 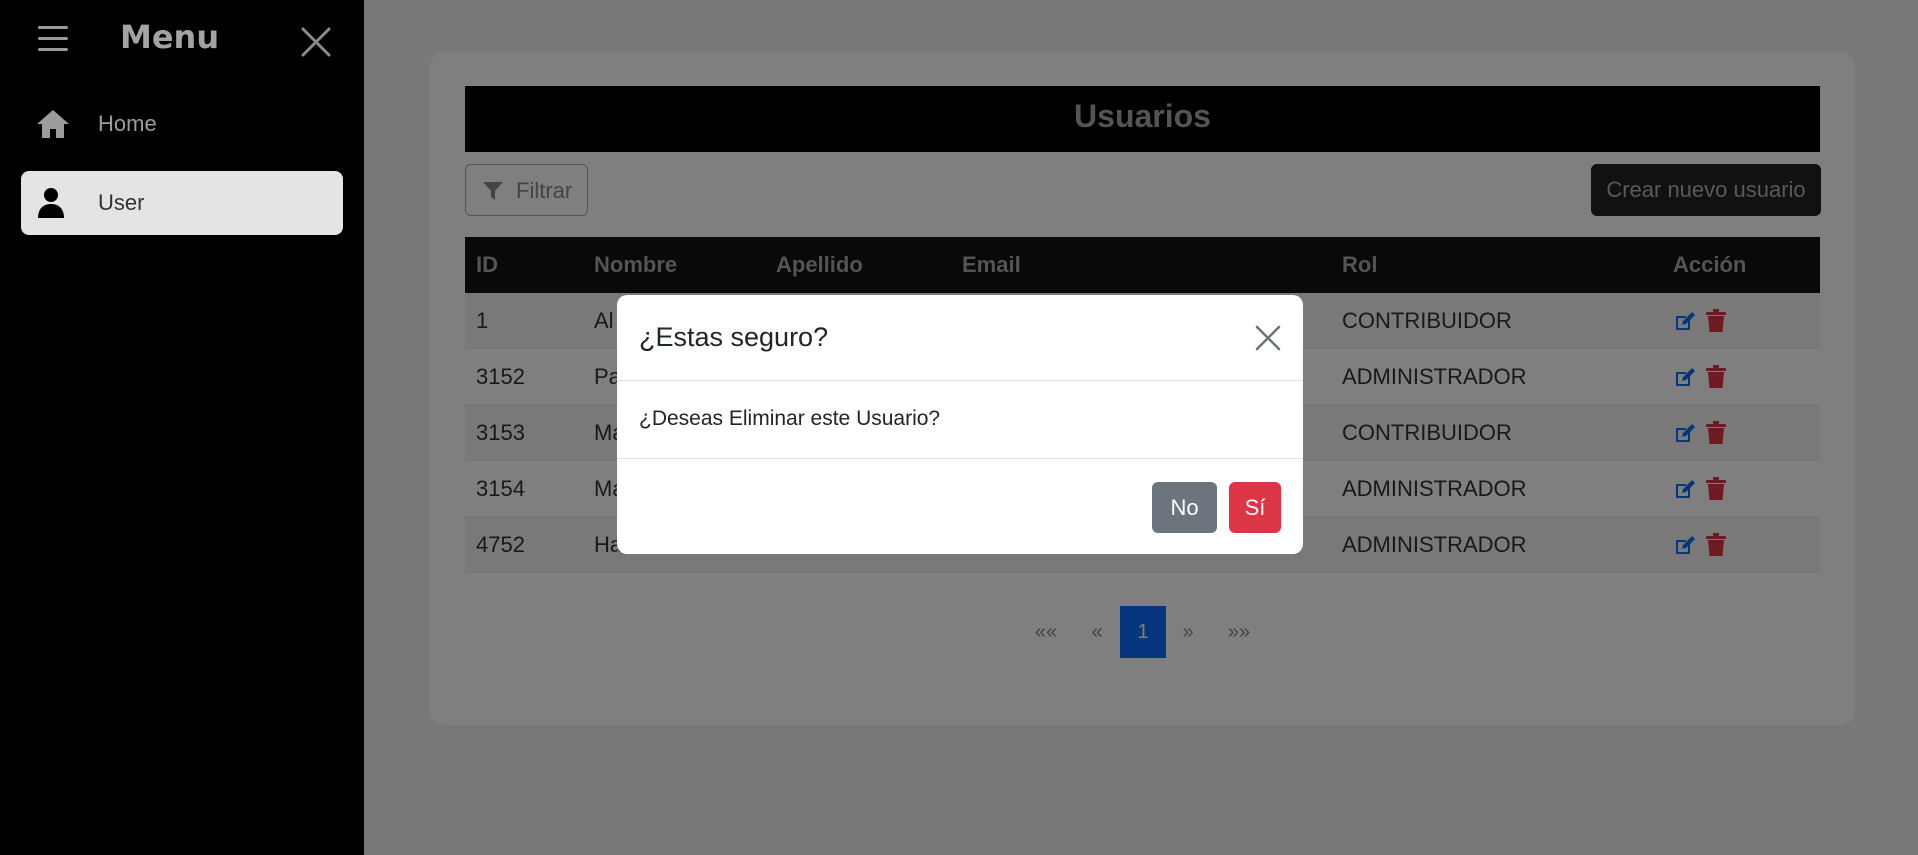 I want to click on sidebar-item-user: User, so click(x=182, y=203).